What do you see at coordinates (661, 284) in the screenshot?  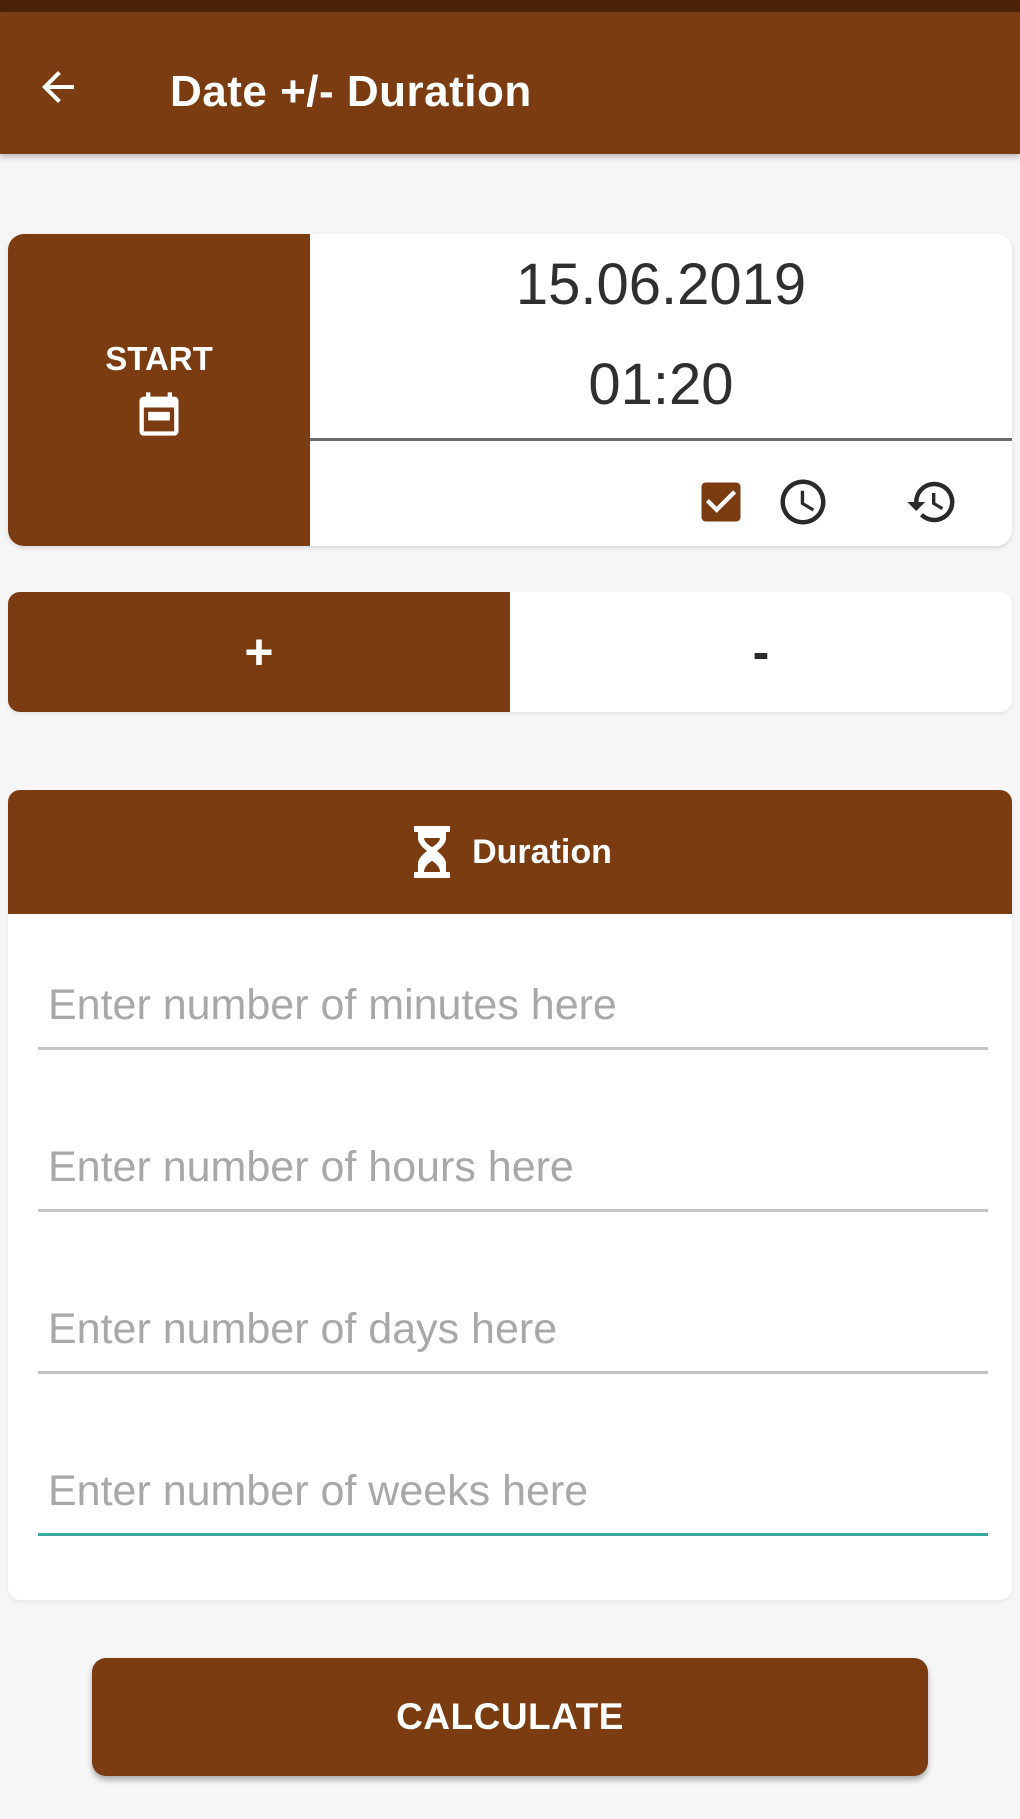 I see `start-date-value: 15.06.2019` at bounding box center [661, 284].